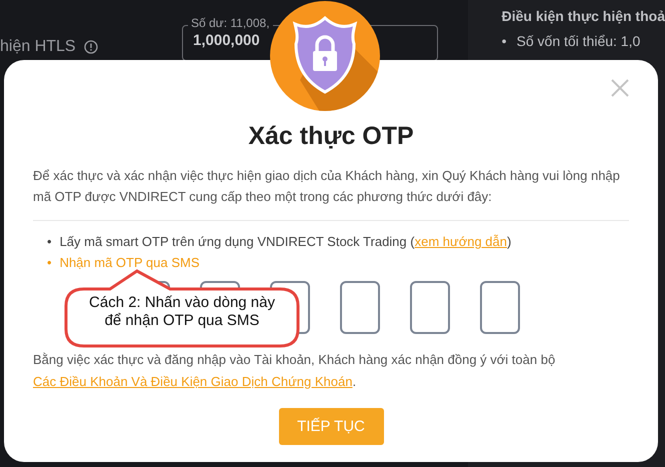  I want to click on agreement-text: Bằng việc xác thực và đăng nhập vào Tài khoản, Khách hàng xác nhận đồng ý với toàn bộ Các Điều Khoản Và Điều Kiện Giao Dịch Chứng Khoán., so click(294, 371).